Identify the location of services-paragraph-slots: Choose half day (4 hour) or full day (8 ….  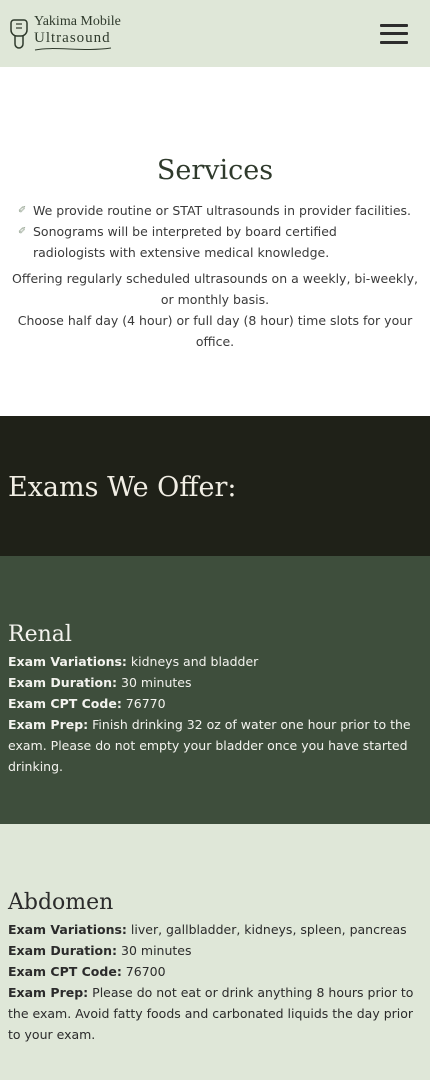
(215, 331).